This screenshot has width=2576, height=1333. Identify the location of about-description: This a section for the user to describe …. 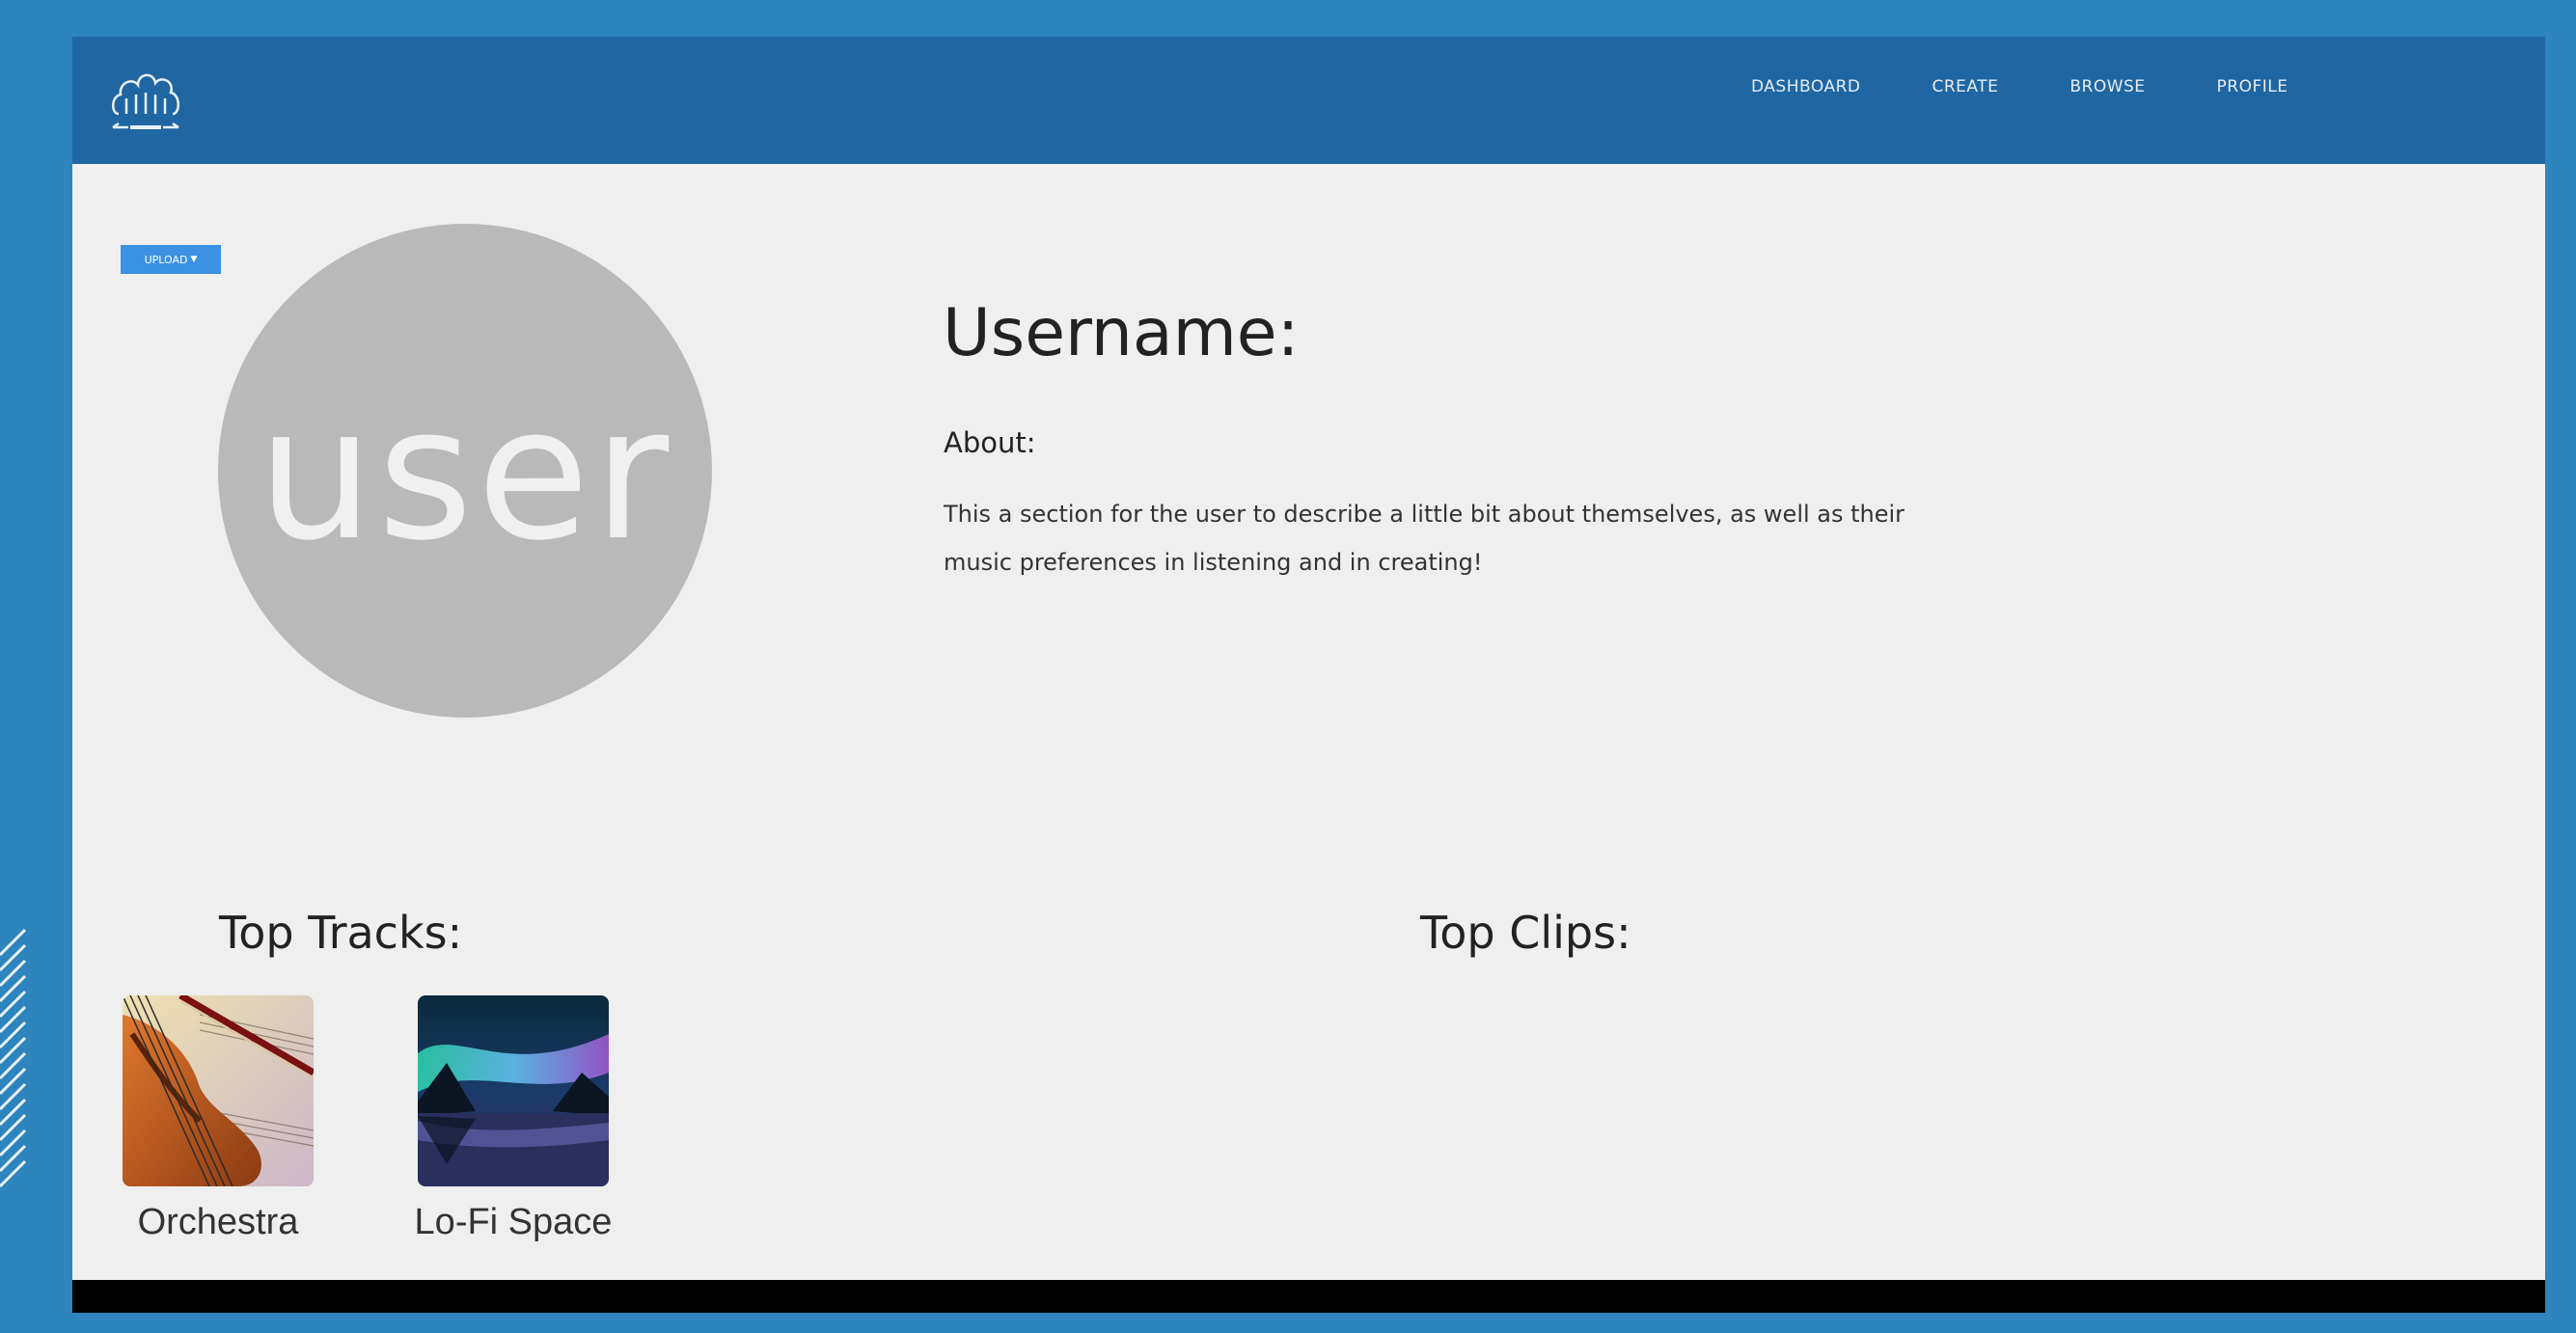
(1425, 538).